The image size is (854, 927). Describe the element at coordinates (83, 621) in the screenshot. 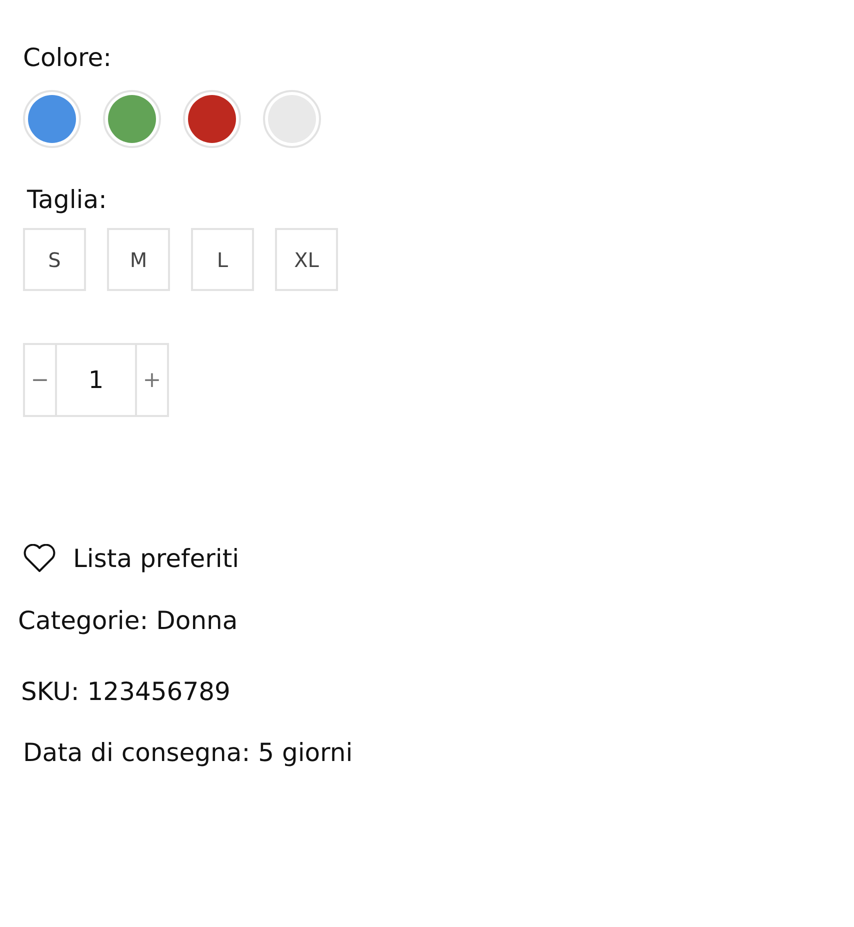

I see `category-label: Categorie:` at that location.